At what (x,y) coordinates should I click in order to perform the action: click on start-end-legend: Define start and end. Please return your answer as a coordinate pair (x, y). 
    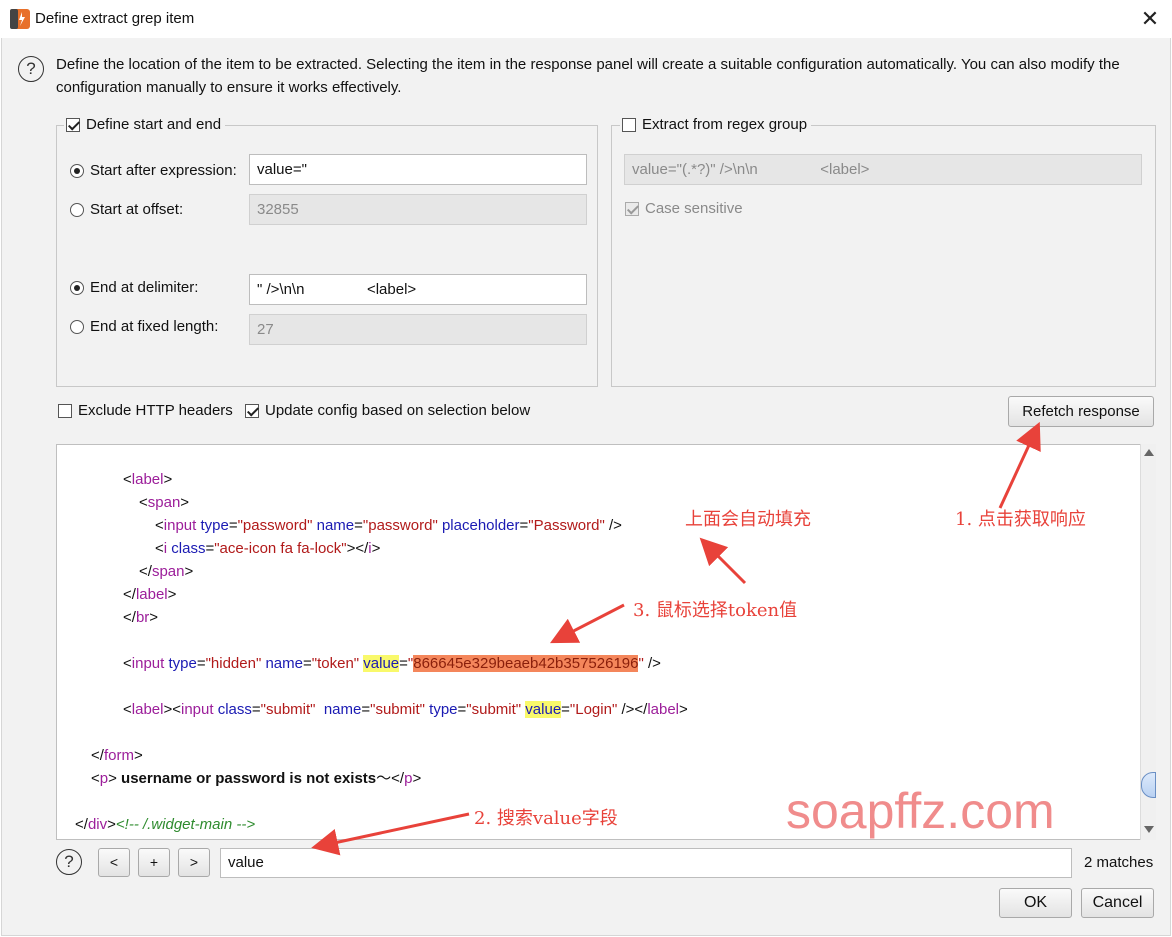
    Looking at the image, I should click on (145, 124).